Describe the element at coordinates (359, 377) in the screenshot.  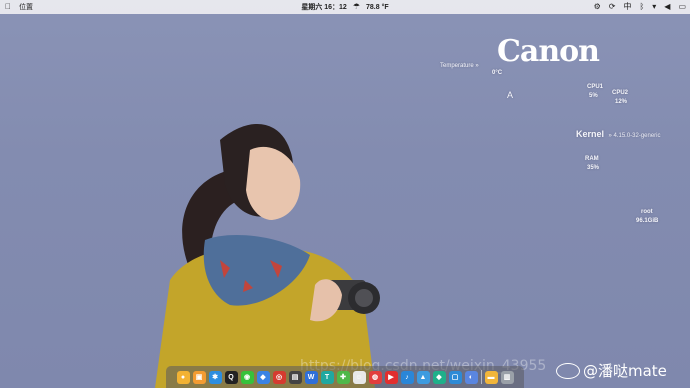
I see `game-icon: ☺` at that location.